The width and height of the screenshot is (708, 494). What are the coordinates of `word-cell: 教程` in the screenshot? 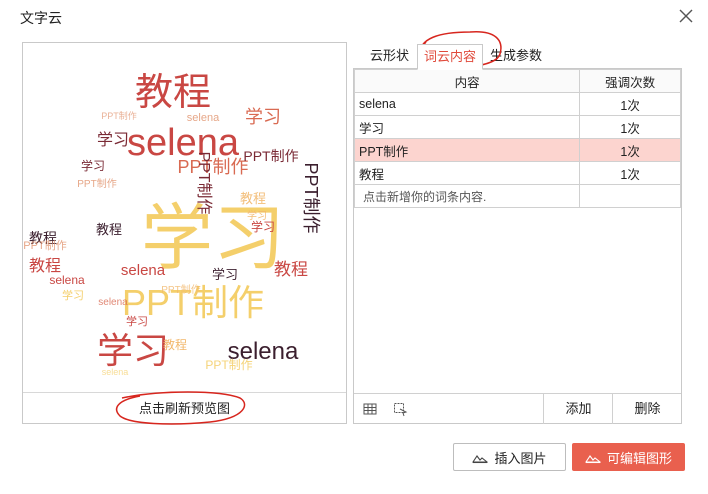 It's located at (467, 173).